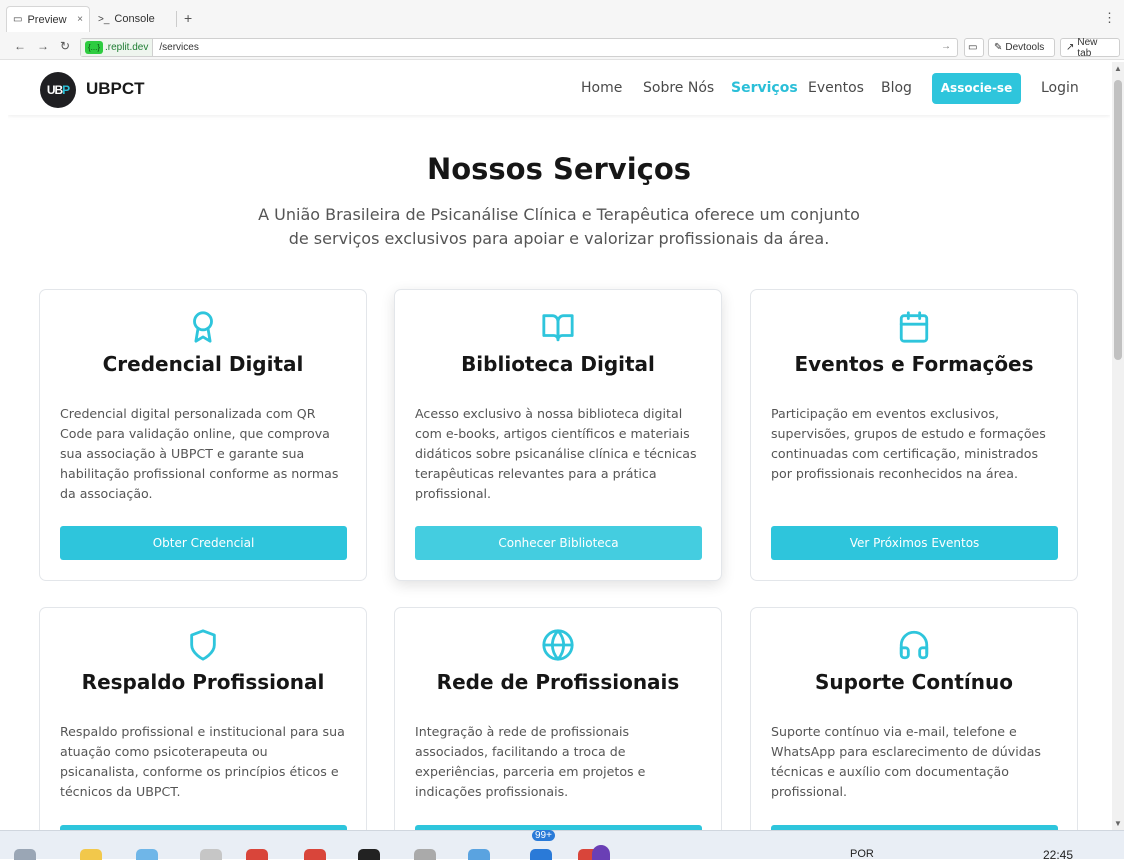 This screenshot has height=862, width=1124. I want to click on page-scrollbar: ▲ ▼, so click(1118, 446).